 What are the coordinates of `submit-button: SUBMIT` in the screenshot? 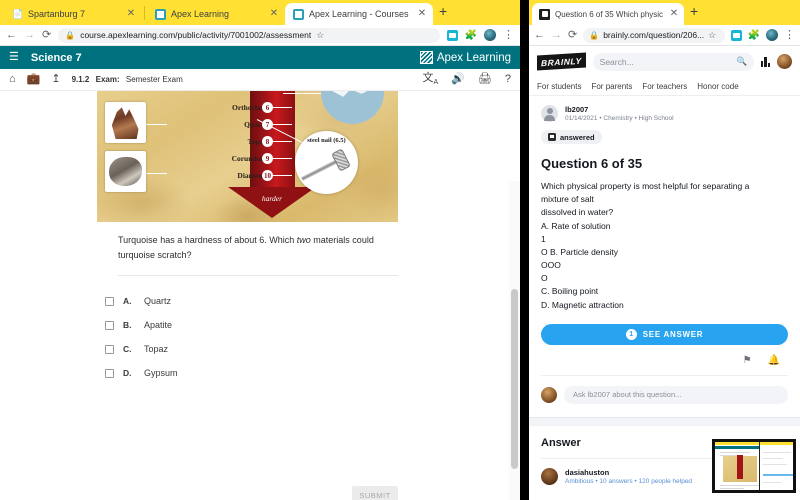 It's located at (375, 493).